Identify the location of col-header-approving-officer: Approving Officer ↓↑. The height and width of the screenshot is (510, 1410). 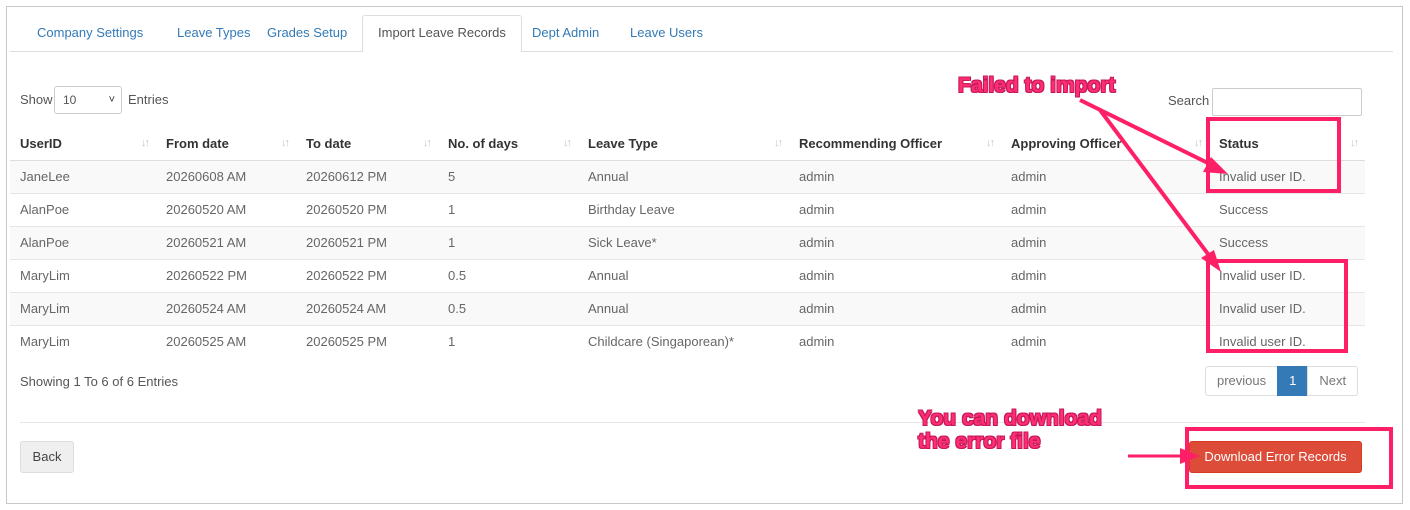
(1105, 144).